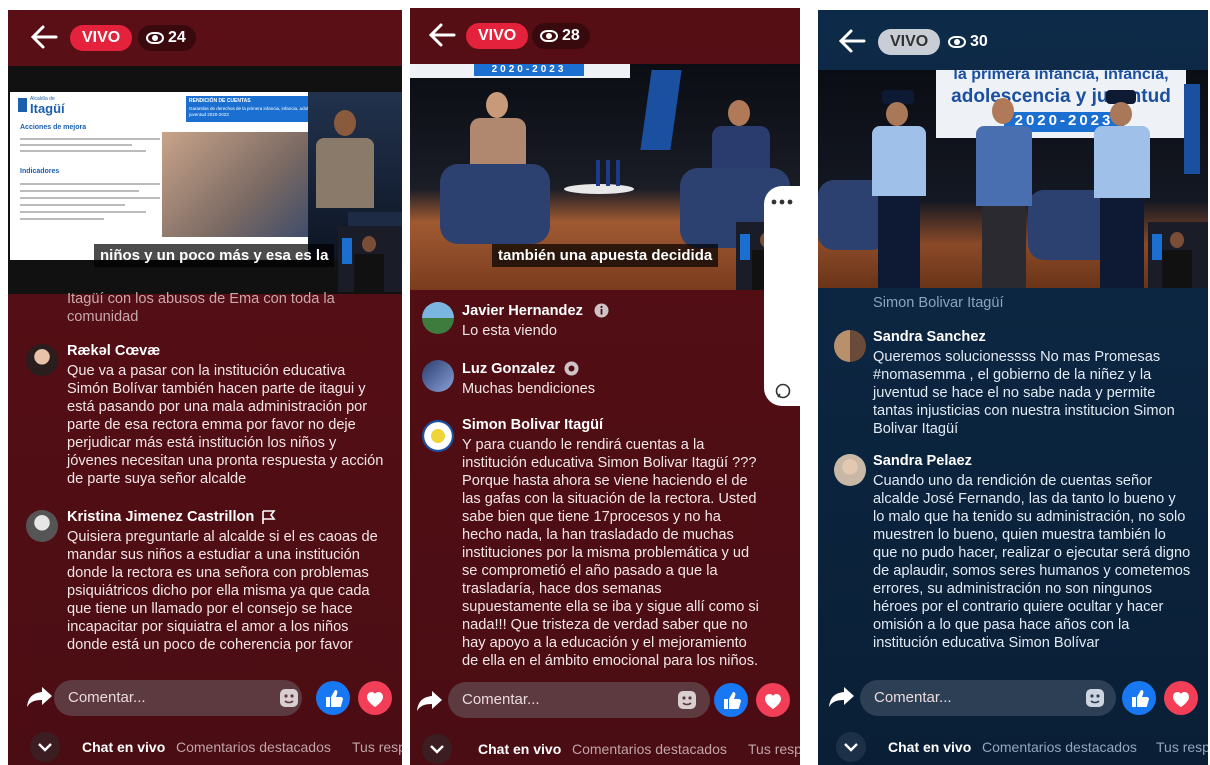  I want to click on armchair-left, so click(495, 204).